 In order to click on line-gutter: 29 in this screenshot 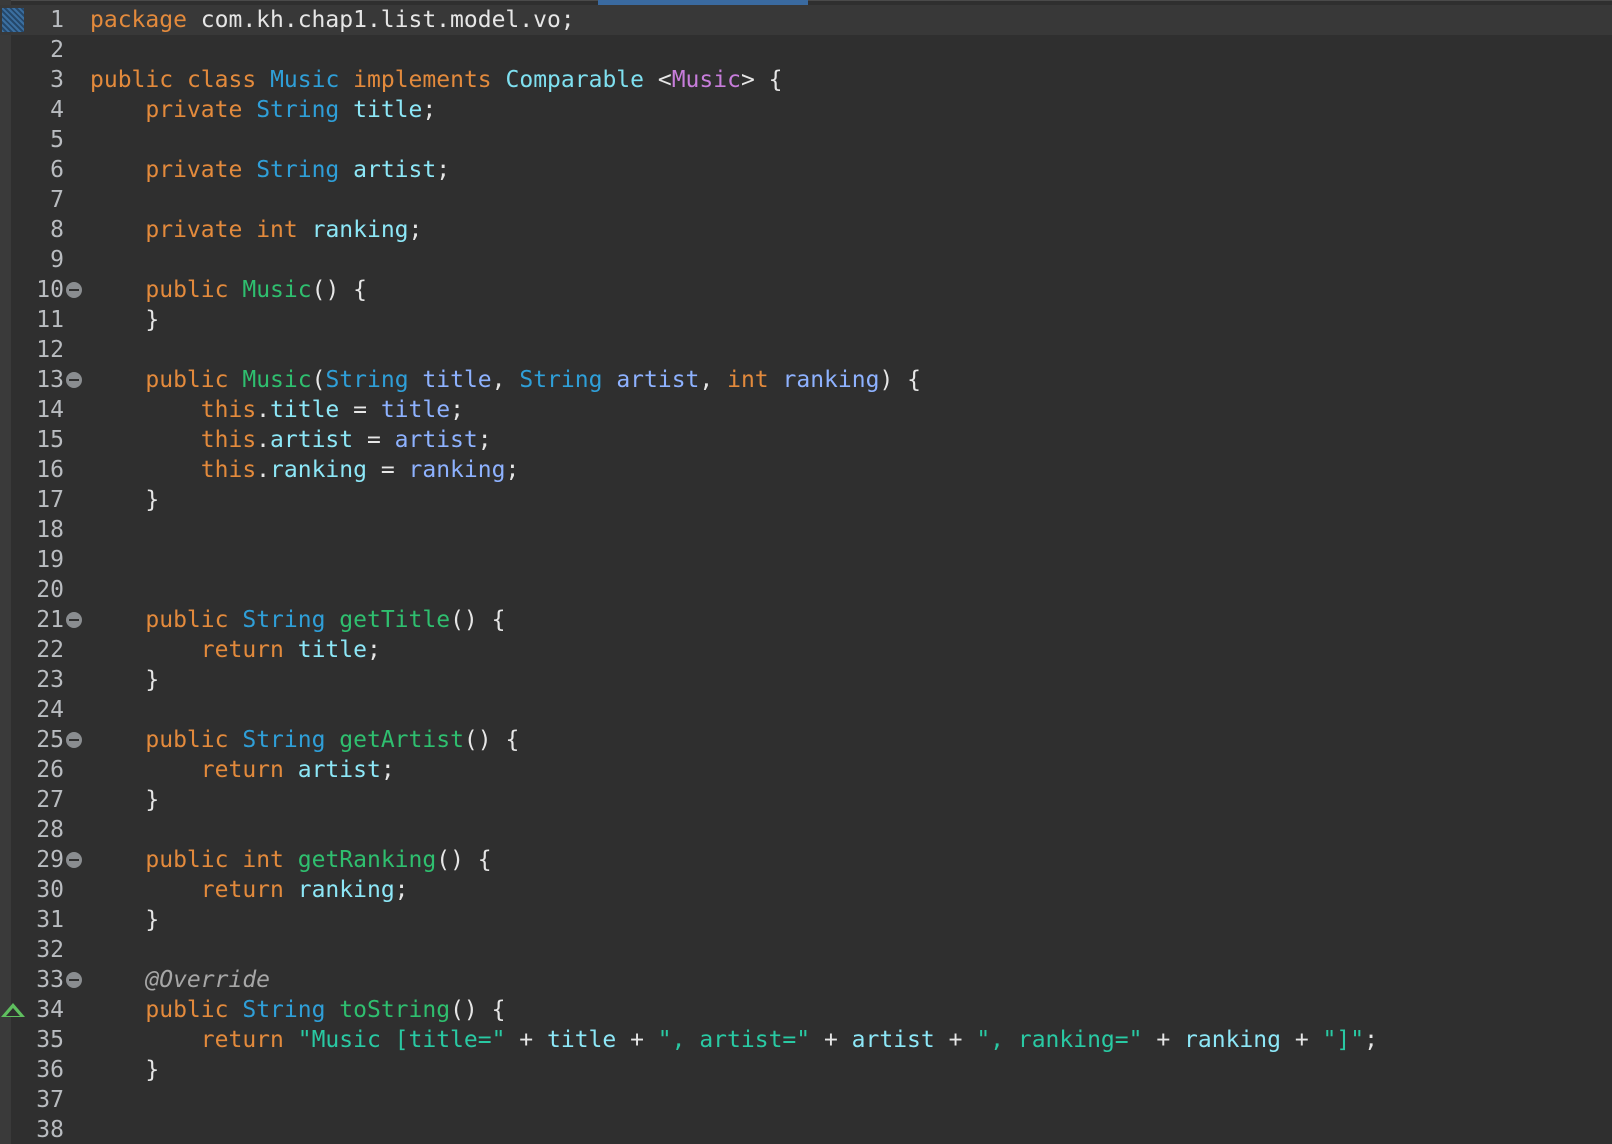, I will do `click(50, 860)`.